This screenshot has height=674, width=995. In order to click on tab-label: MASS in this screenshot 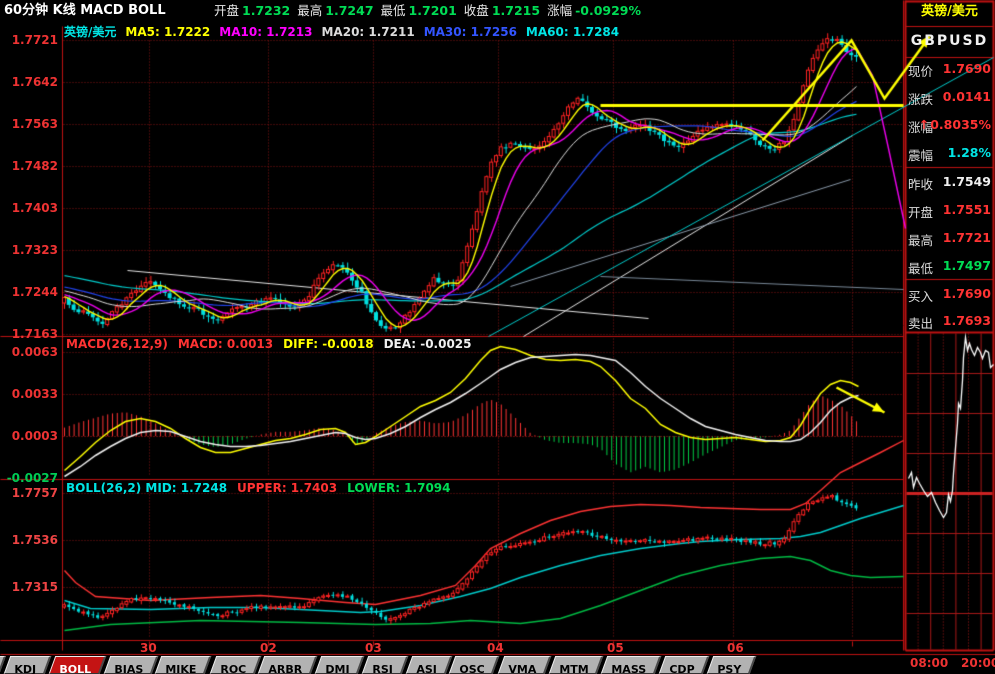, I will do `click(629, 668)`.